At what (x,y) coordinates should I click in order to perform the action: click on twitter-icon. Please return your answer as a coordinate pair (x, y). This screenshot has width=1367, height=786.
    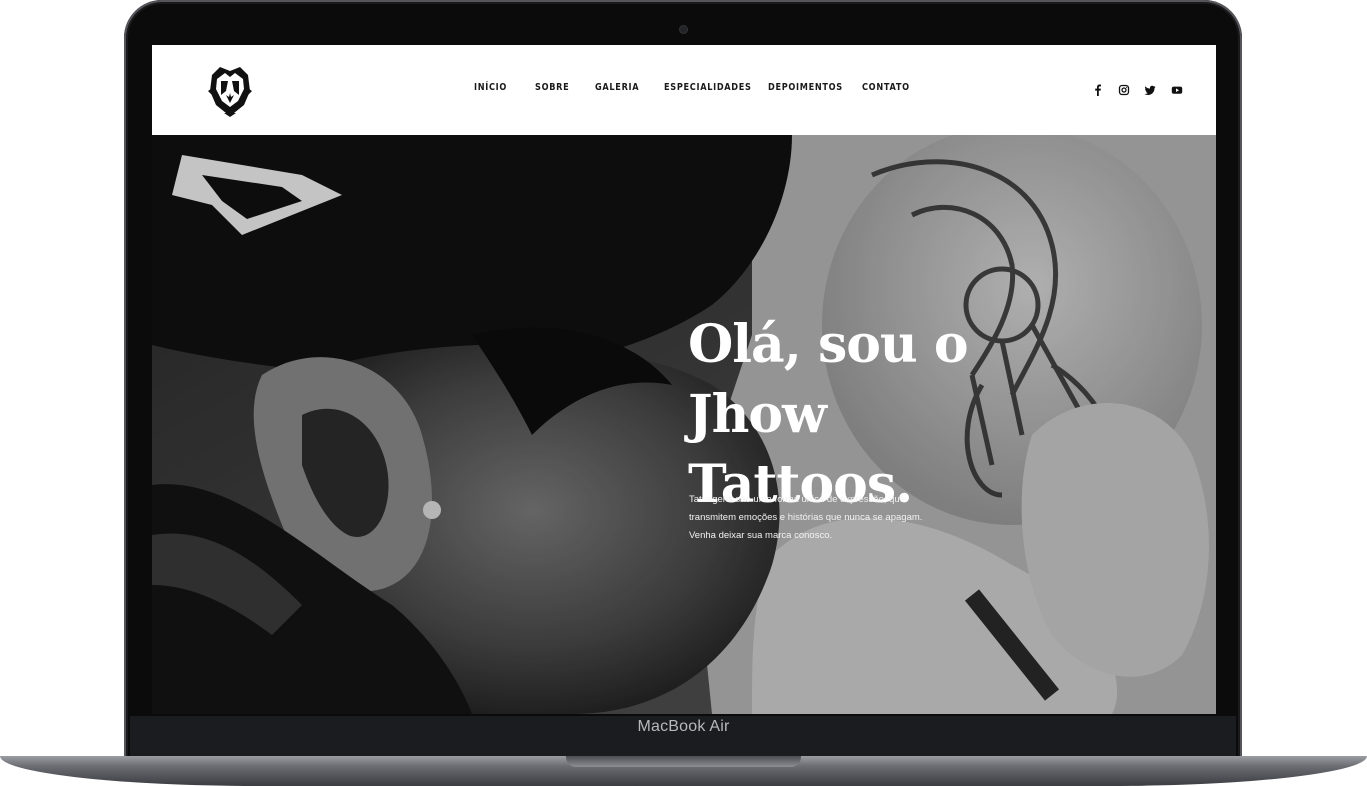
    Looking at the image, I should click on (1150, 90).